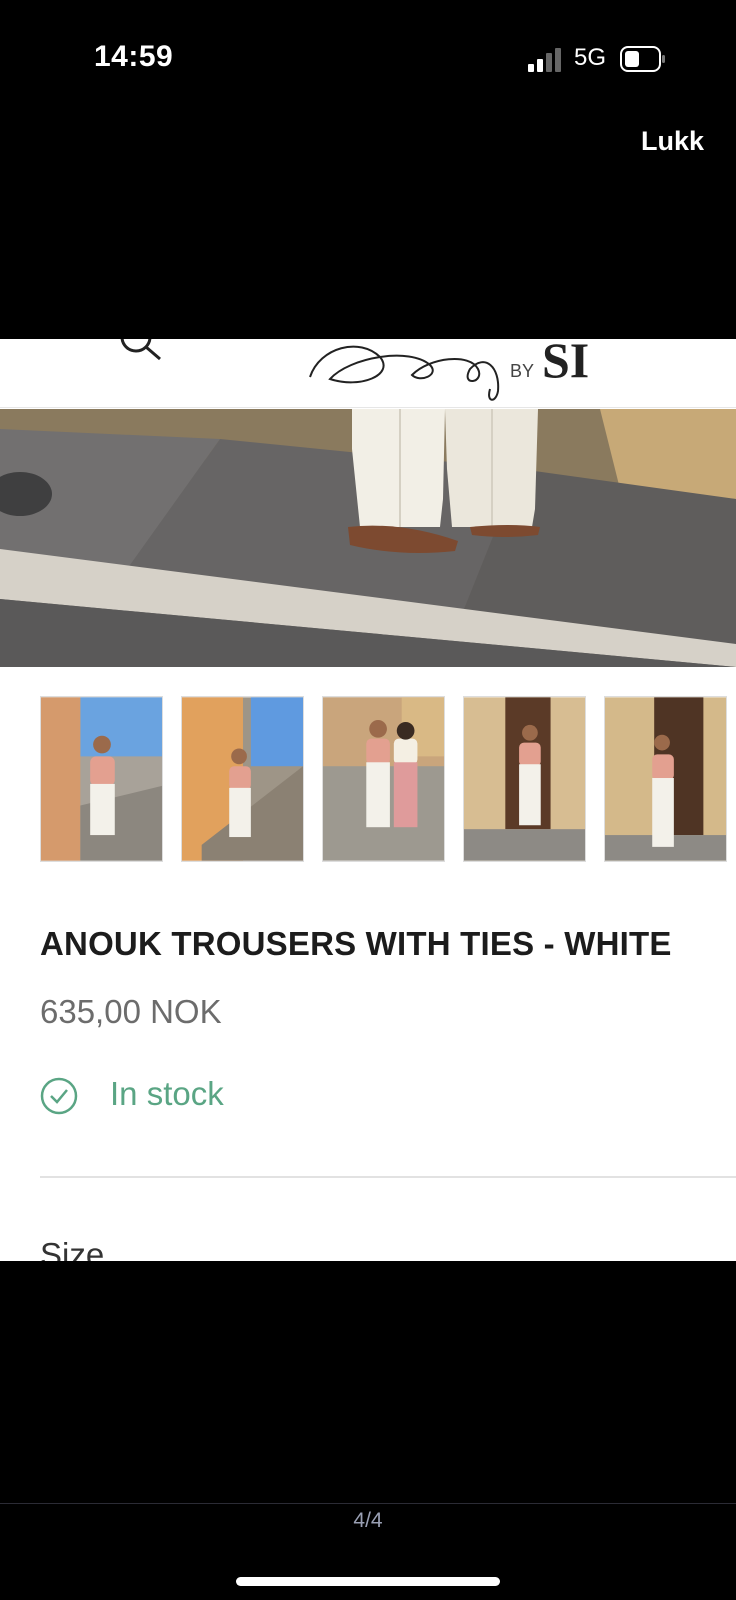  I want to click on home-indicator, so click(368, 1581).